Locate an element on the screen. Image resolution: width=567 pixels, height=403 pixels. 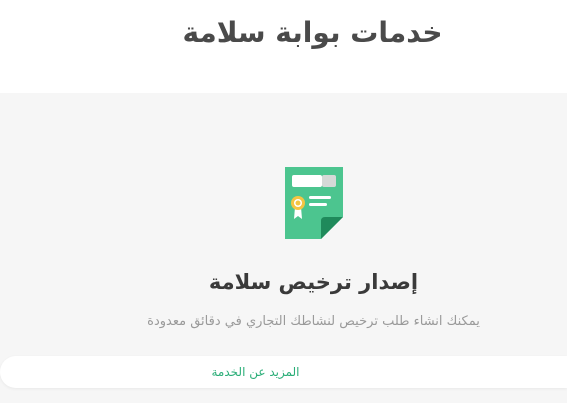
more-about-service-button: المزيد عن الخدمة is located at coordinates (283, 372).